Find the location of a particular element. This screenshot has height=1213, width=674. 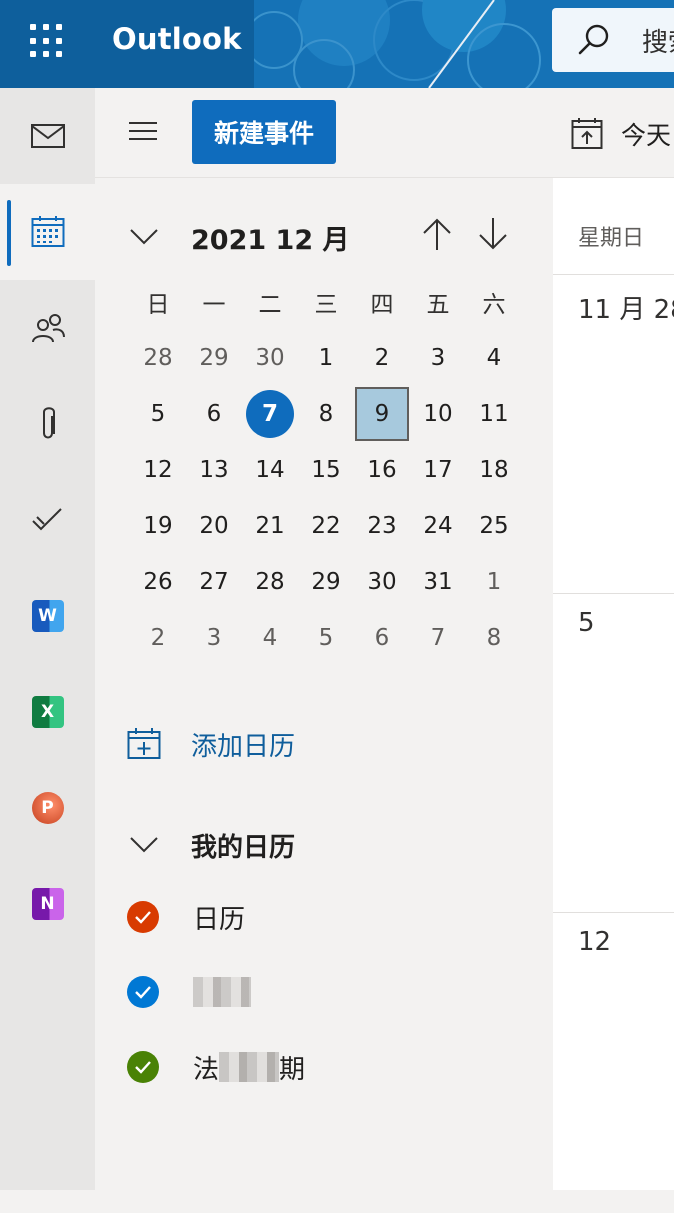

day-cell-selected: 9 is located at coordinates (382, 414).